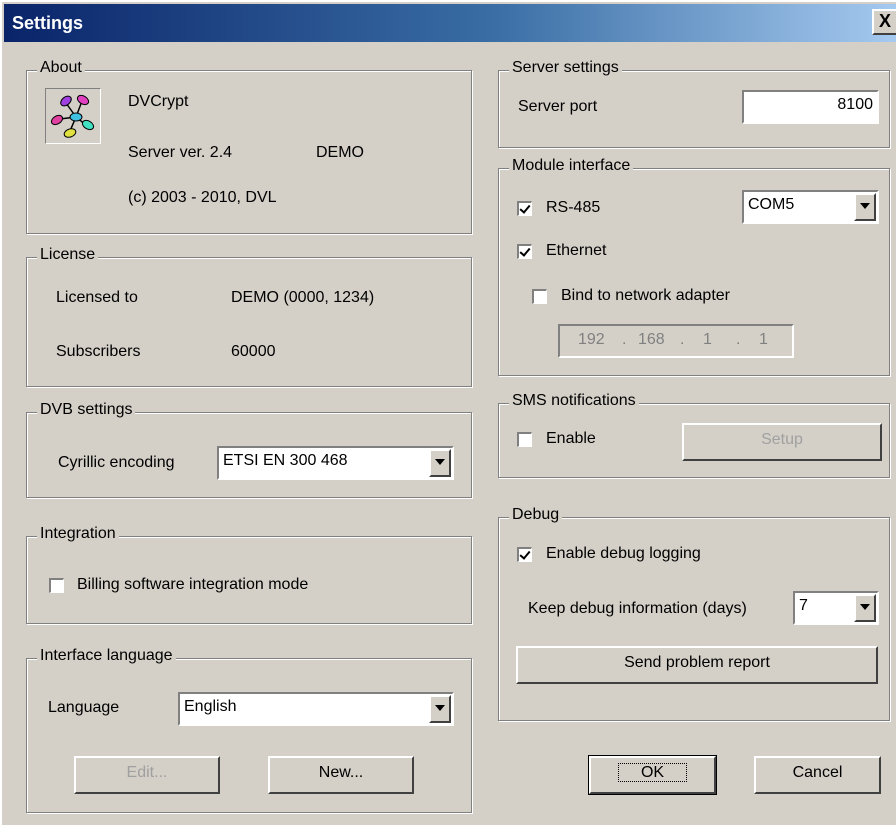 This screenshot has width=896, height=825. Describe the element at coordinates (697, 665) in the screenshot. I see `send-problem-report-button: Send problem report` at that location.